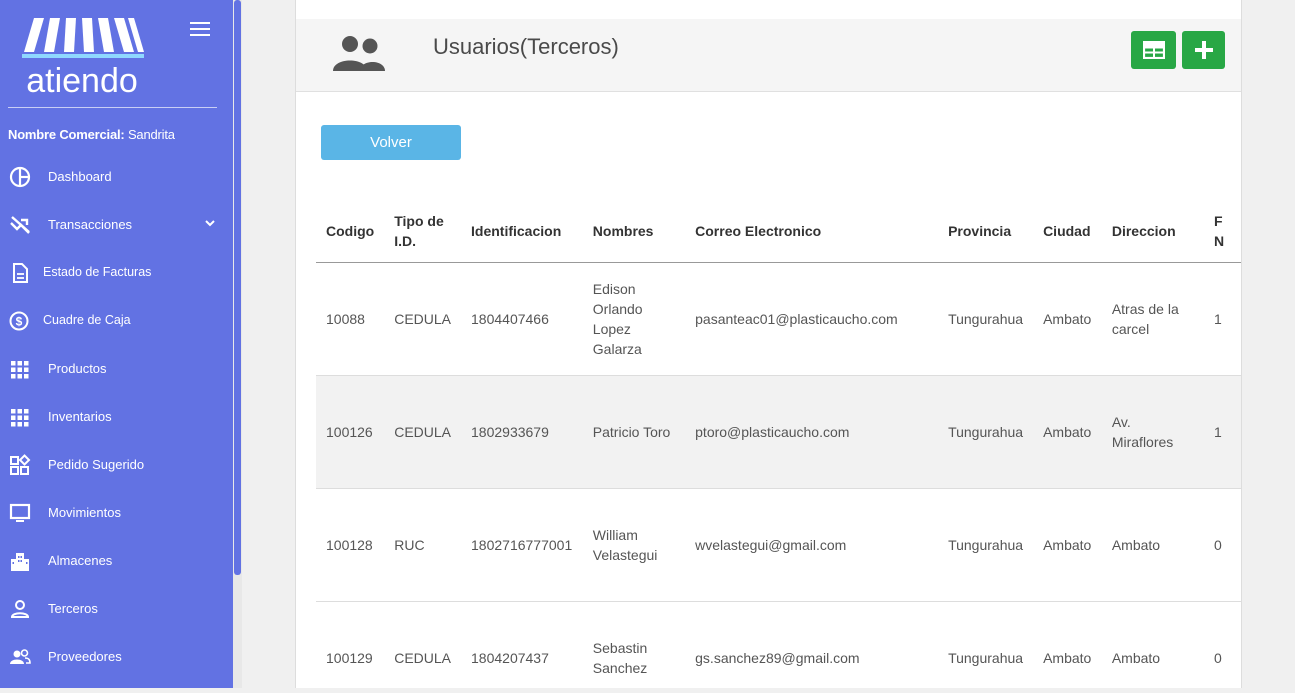 Image resolution: width=1295 pixels, height=693 pixels. Describe the element at coordinates (1222, 231) in the screenshot. I see `col-header: F N` at that location.